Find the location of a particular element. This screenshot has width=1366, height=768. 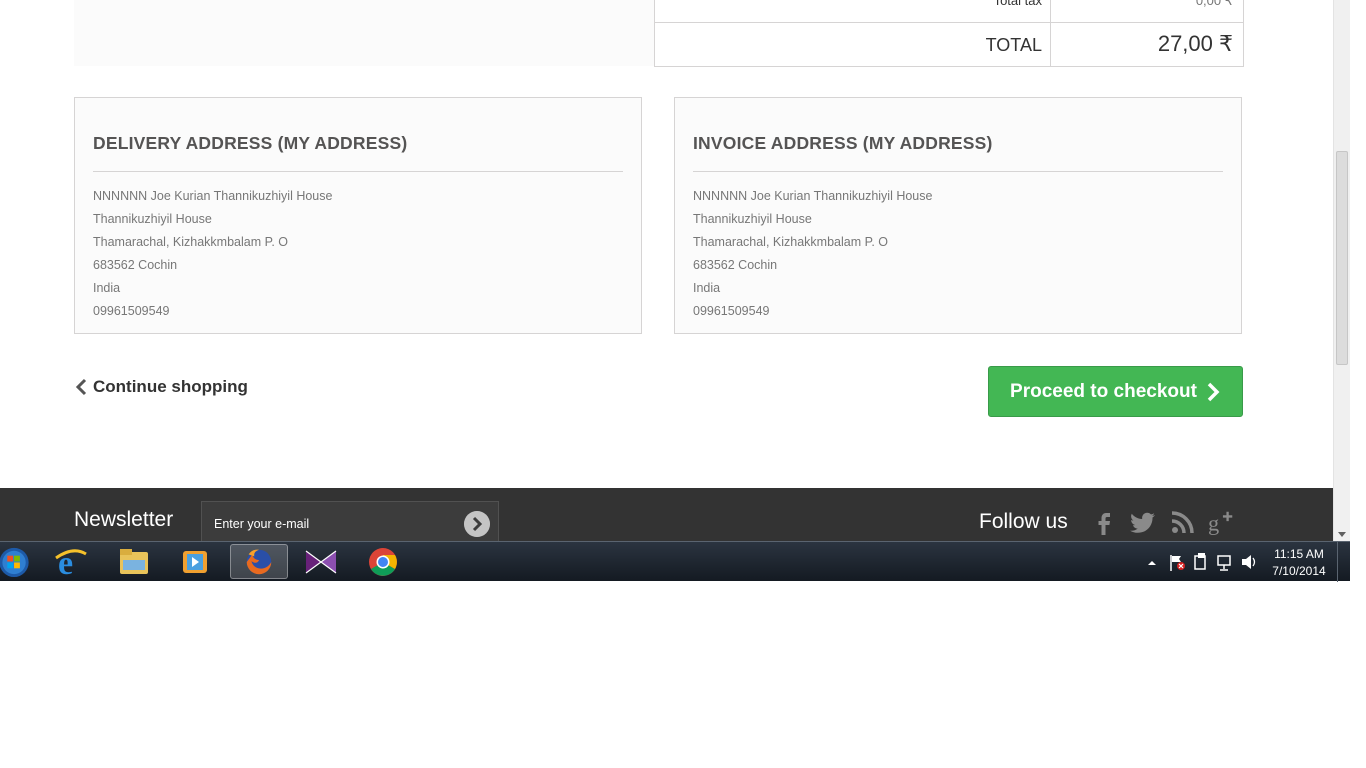

continue-shopping-label: Continue shopping is located at coordinates (170, 386).